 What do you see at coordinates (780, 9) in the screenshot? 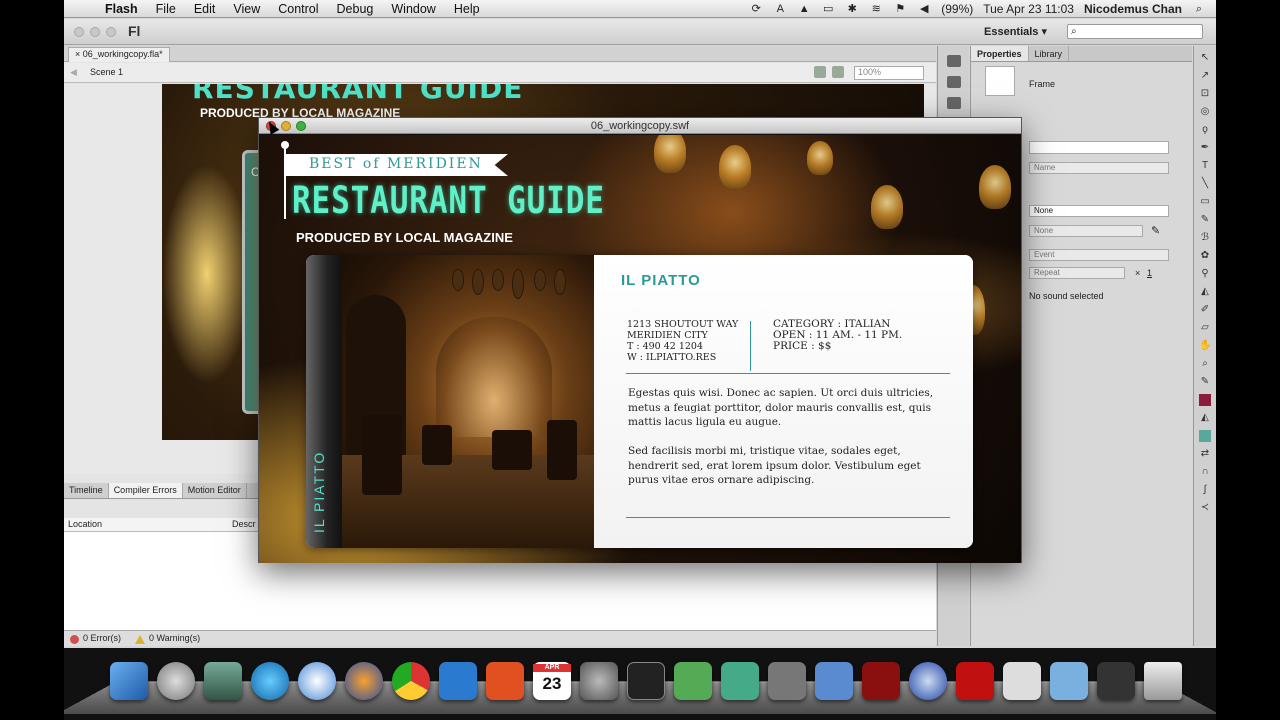
I see `adobe-icon: A` at bounding box center [780, 9].